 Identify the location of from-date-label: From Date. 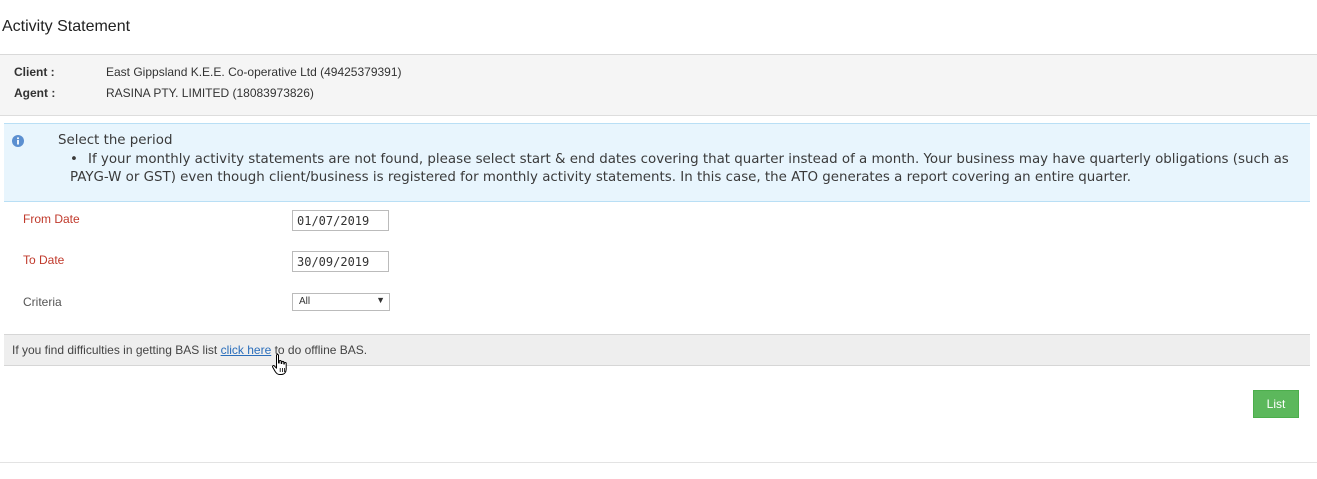
(51, 219).